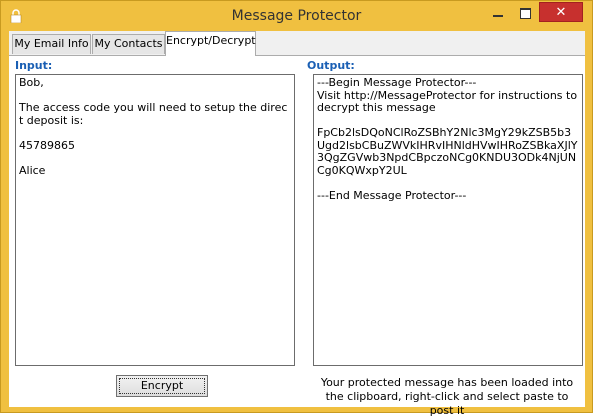 This screenshot has height=418, width=593. What do you see at coordinates (34, 65) in the screenshot?
I see `input-label: Input:` at bounding box center [34, 65].